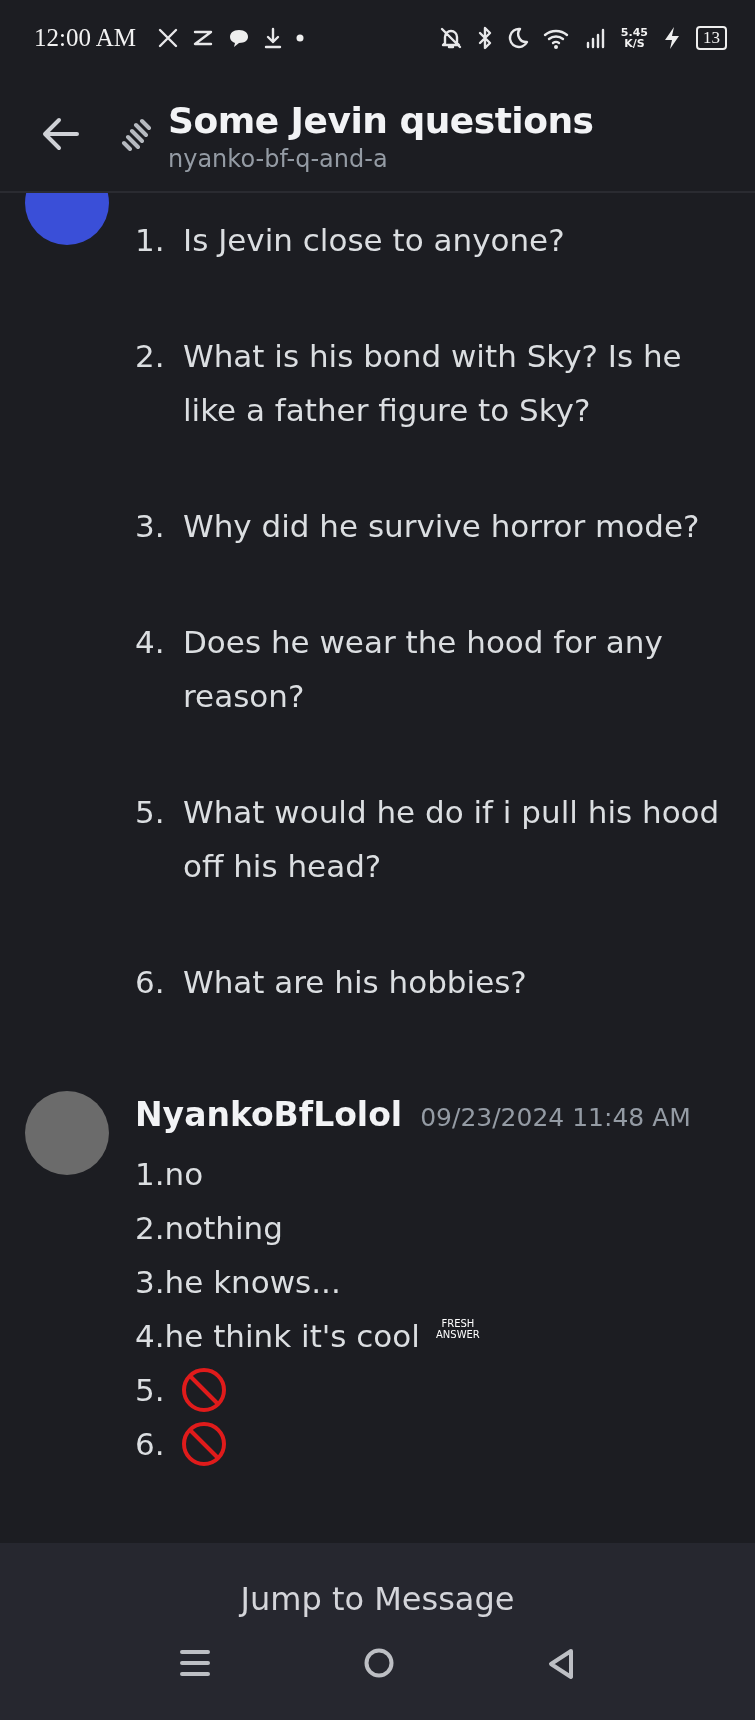 Image resolution: width=755 pixels, height=1720 pixels. What do you see at coordinates (423, 669) in the screenshot?
I see `question-text: Does he wear the hood for any reason?` at bounding box center [423, 669].